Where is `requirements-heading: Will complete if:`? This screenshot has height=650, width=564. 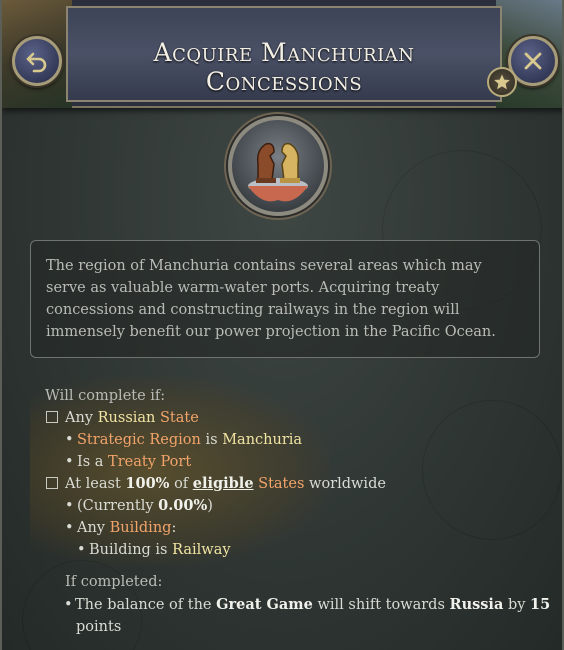
requirements-heading: Will complete if: is located at coordinates (105, 396).